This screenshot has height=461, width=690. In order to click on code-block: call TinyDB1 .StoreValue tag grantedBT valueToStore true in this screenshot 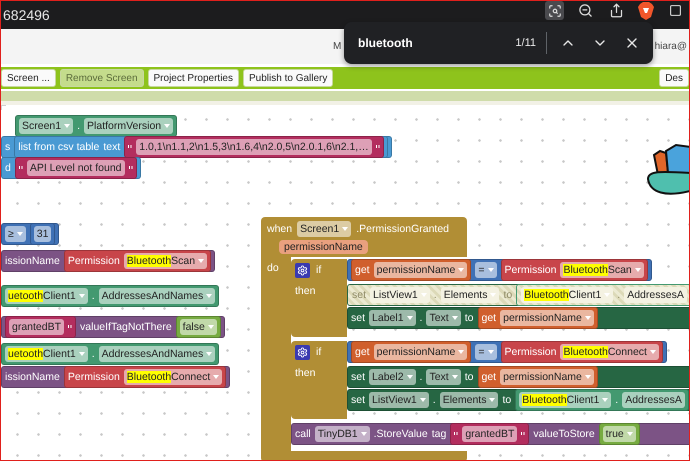, I will do `click(490, 434)`.